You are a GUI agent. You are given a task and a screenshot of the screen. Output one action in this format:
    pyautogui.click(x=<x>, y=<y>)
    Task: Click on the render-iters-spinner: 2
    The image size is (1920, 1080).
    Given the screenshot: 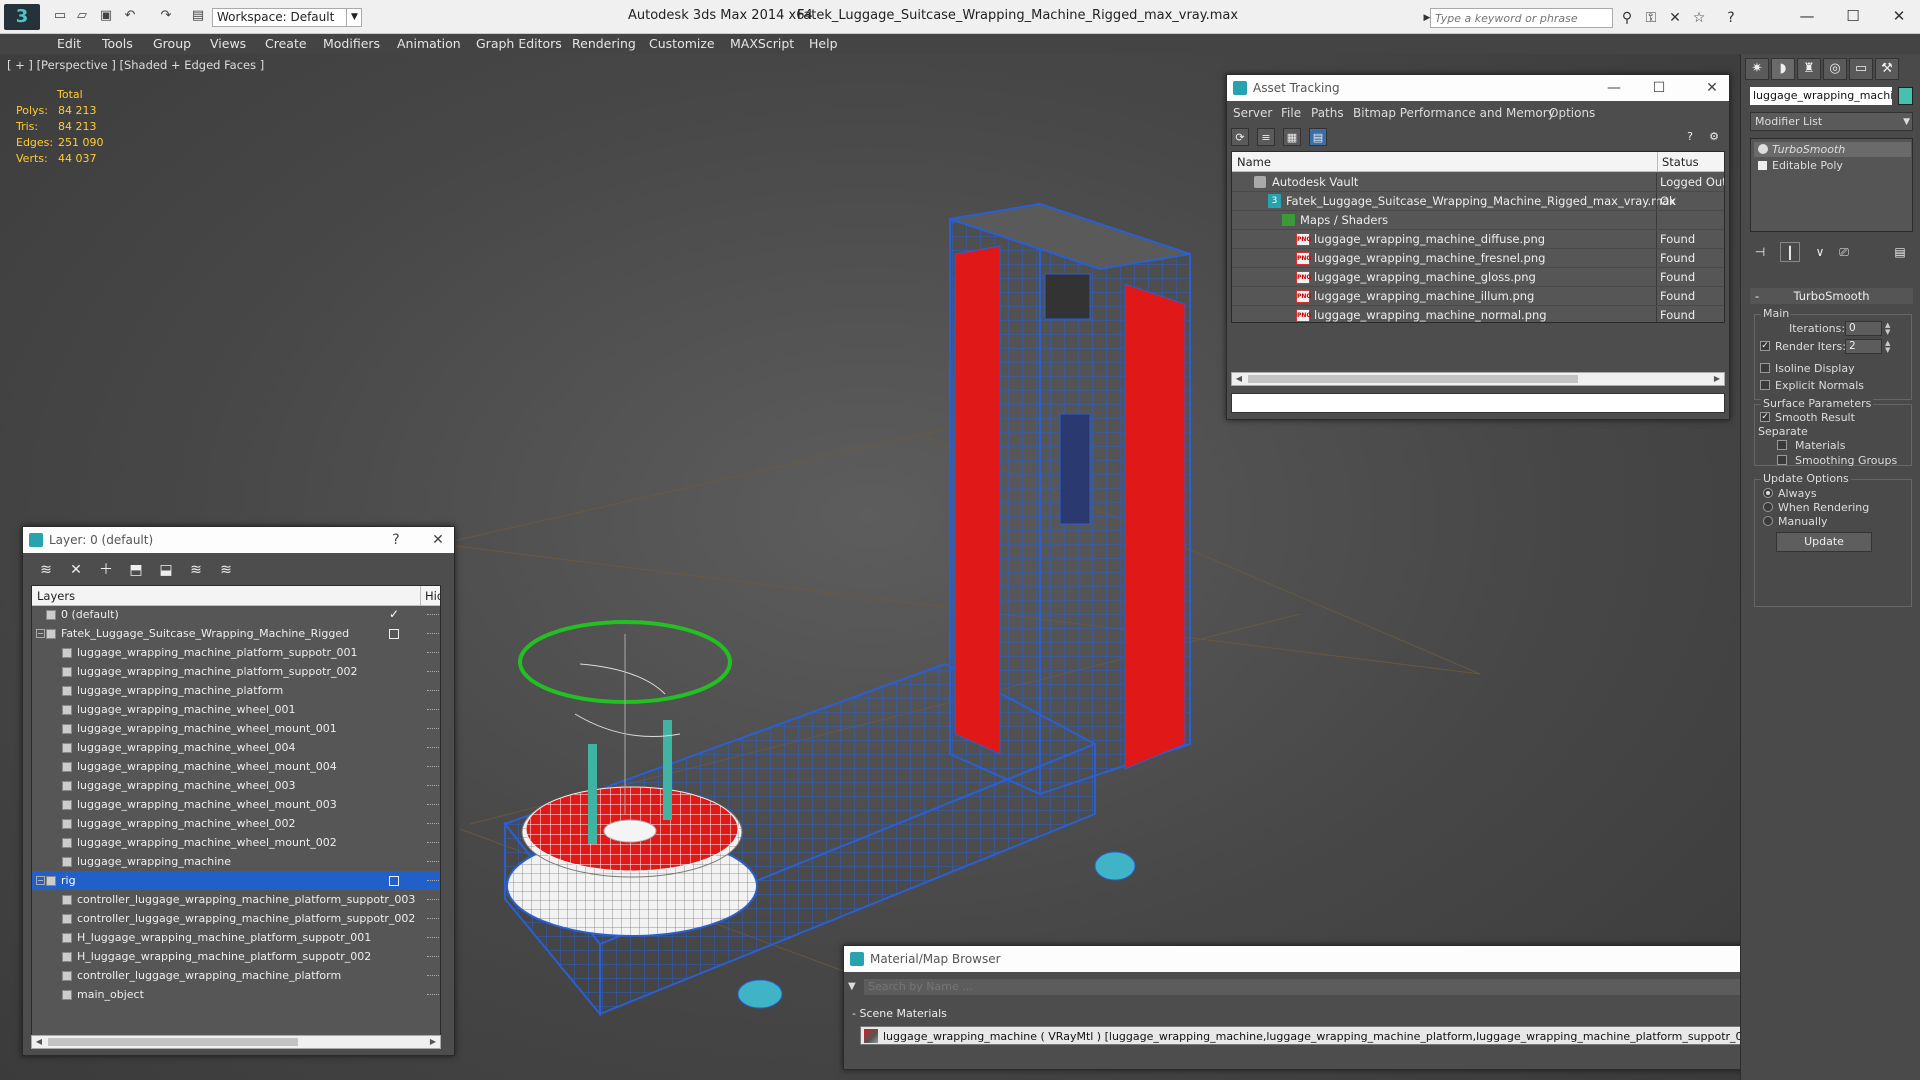 What is the action you would take?
    pyautogui.click(x=1863, y=346)
    